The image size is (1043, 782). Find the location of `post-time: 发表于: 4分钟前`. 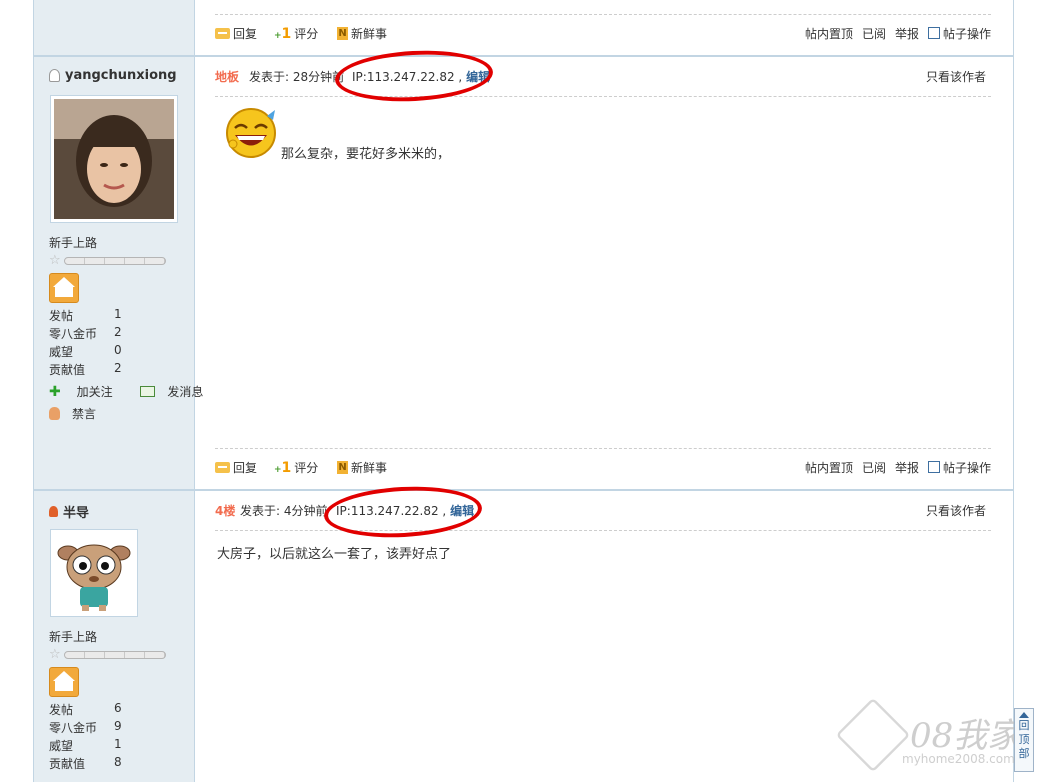

post-time: 发表于: 4分钟前 is located at coordinates (284, 511).